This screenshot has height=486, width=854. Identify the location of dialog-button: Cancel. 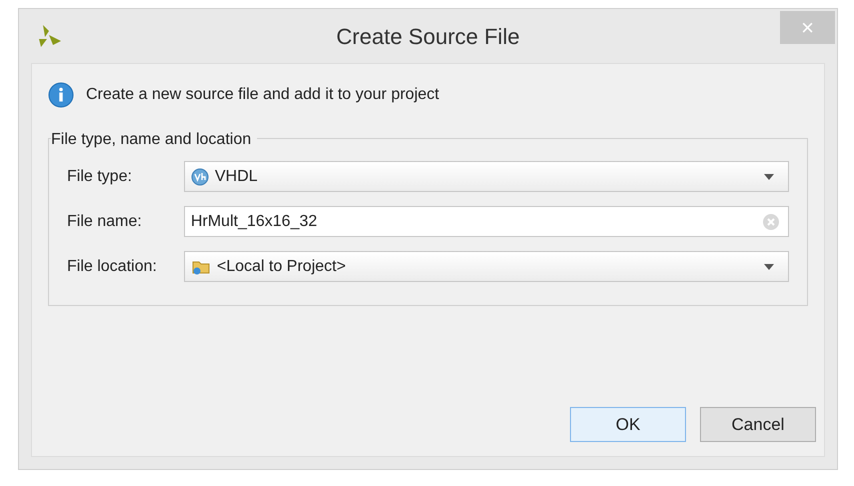
(758, 424).